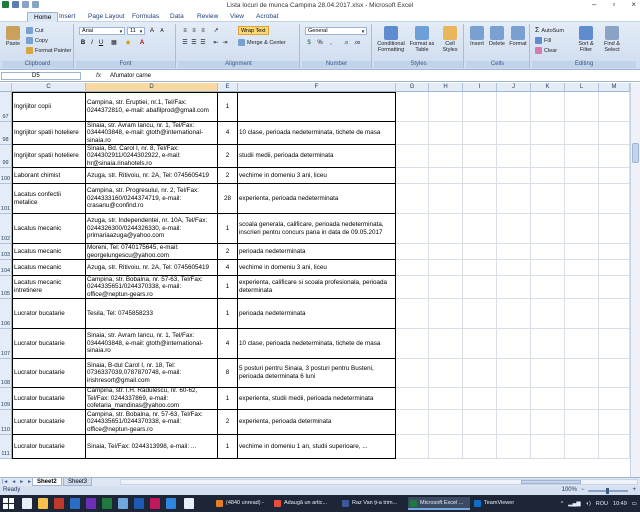 Image resolution: width=640 pixels, height=512 pixels. Describe the element at coordinates (49, 176) in the screenshot. I see `cell-c: Laborant chimist` at that location.